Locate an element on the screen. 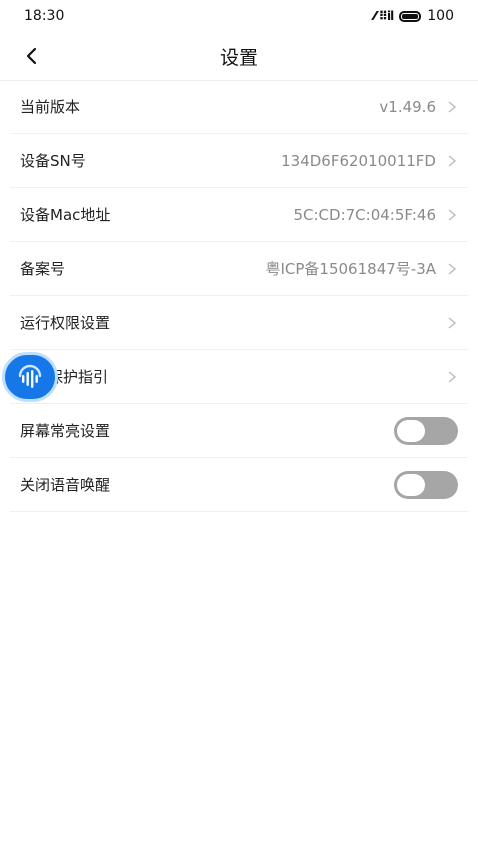  setting-row-voice-wake: 关闭语音唤醒 is located at coordinates (239, 485).